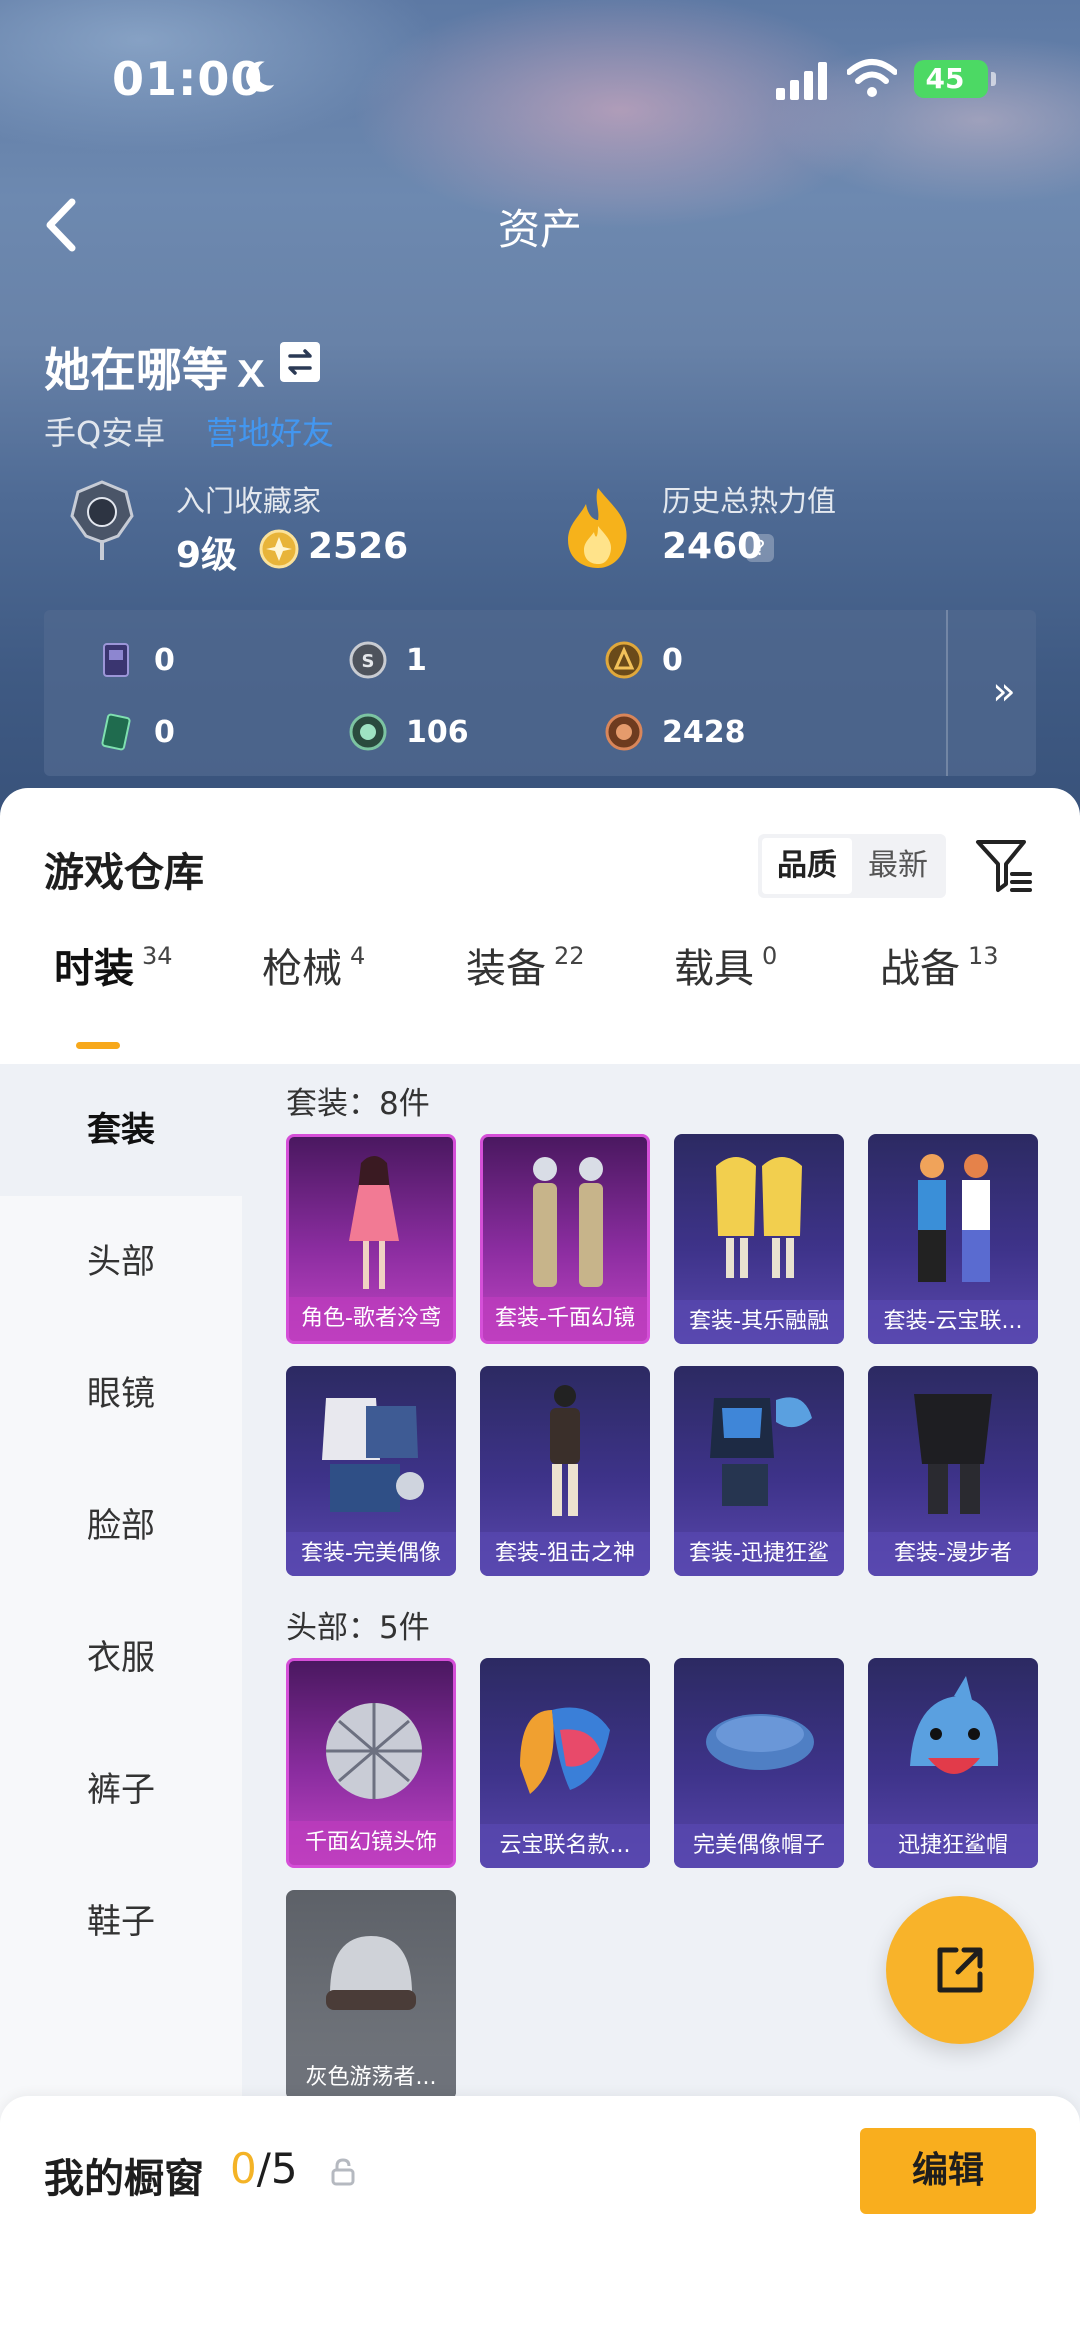  I want to click on sniper-suit-icon, so click(565, 1450).